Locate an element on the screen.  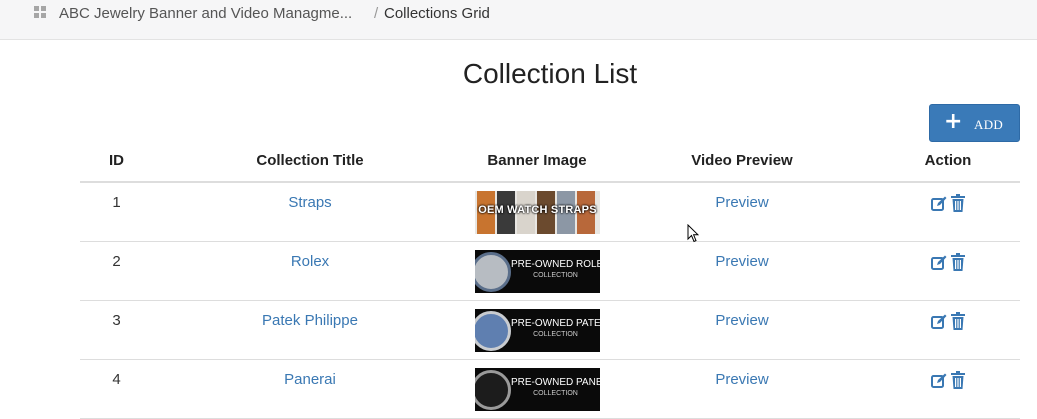
banner-image: PRE-OWNED PATEK COLLECTION is located at coordinates (537, 330).